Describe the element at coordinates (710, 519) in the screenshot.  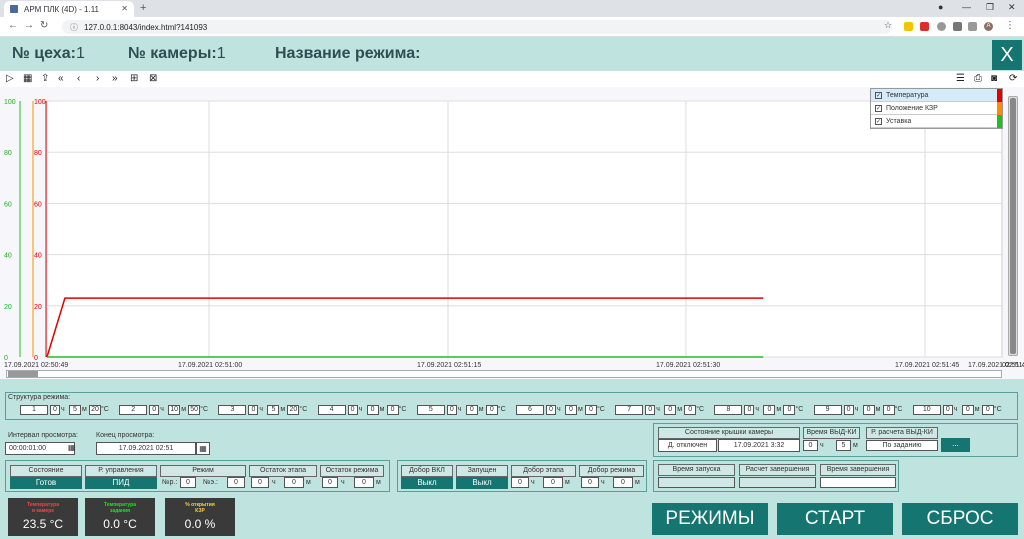
I see `modes-button: РЕЖИМЫ` at that location.